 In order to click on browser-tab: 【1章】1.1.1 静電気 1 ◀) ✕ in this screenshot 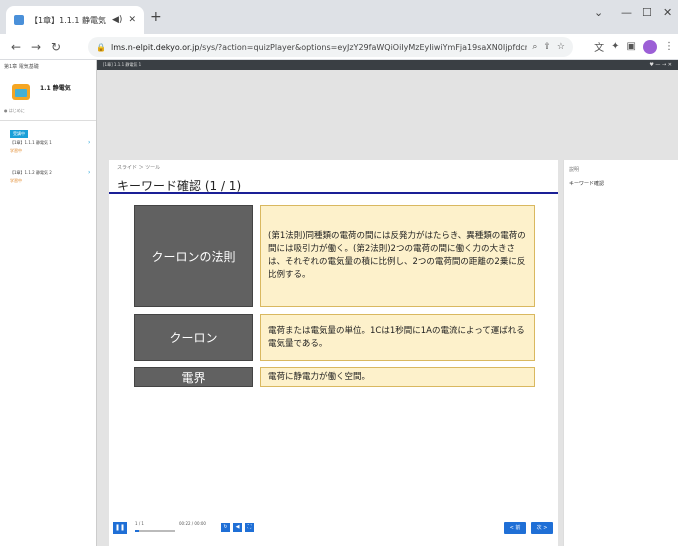, I will do `click(75, 20)`.